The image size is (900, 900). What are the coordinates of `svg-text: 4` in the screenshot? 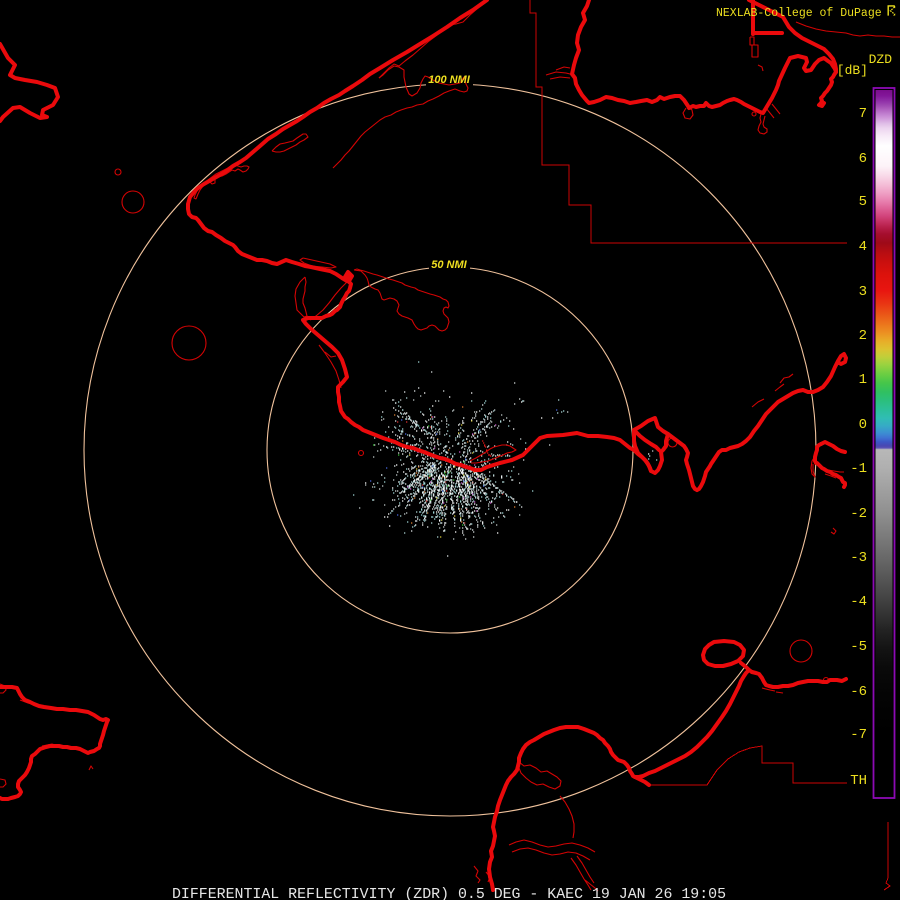 It's located at (863, 247).